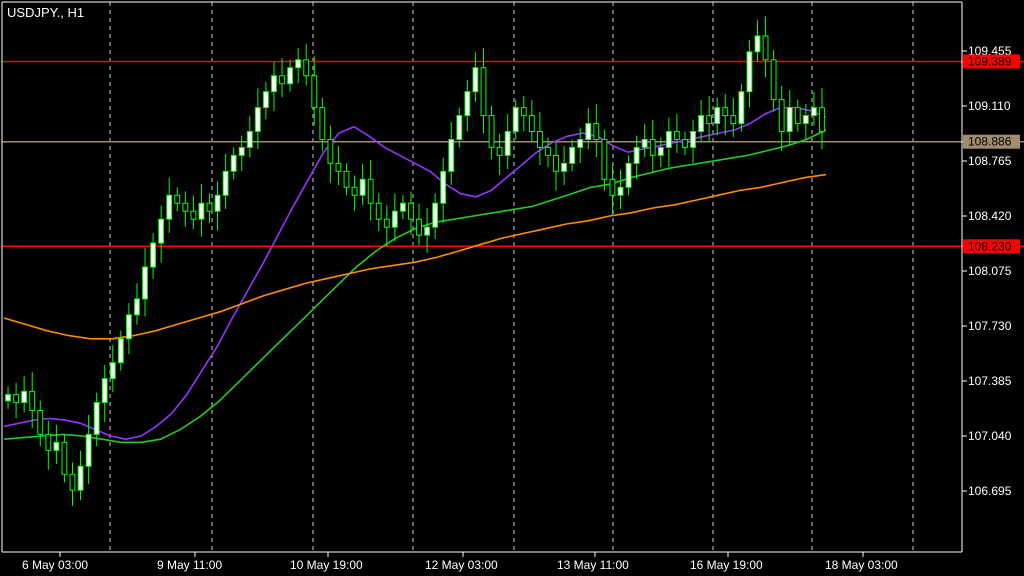 The image size is (1024, 576). I want to click on y-tick-label: 108.420, so click(990, 216).